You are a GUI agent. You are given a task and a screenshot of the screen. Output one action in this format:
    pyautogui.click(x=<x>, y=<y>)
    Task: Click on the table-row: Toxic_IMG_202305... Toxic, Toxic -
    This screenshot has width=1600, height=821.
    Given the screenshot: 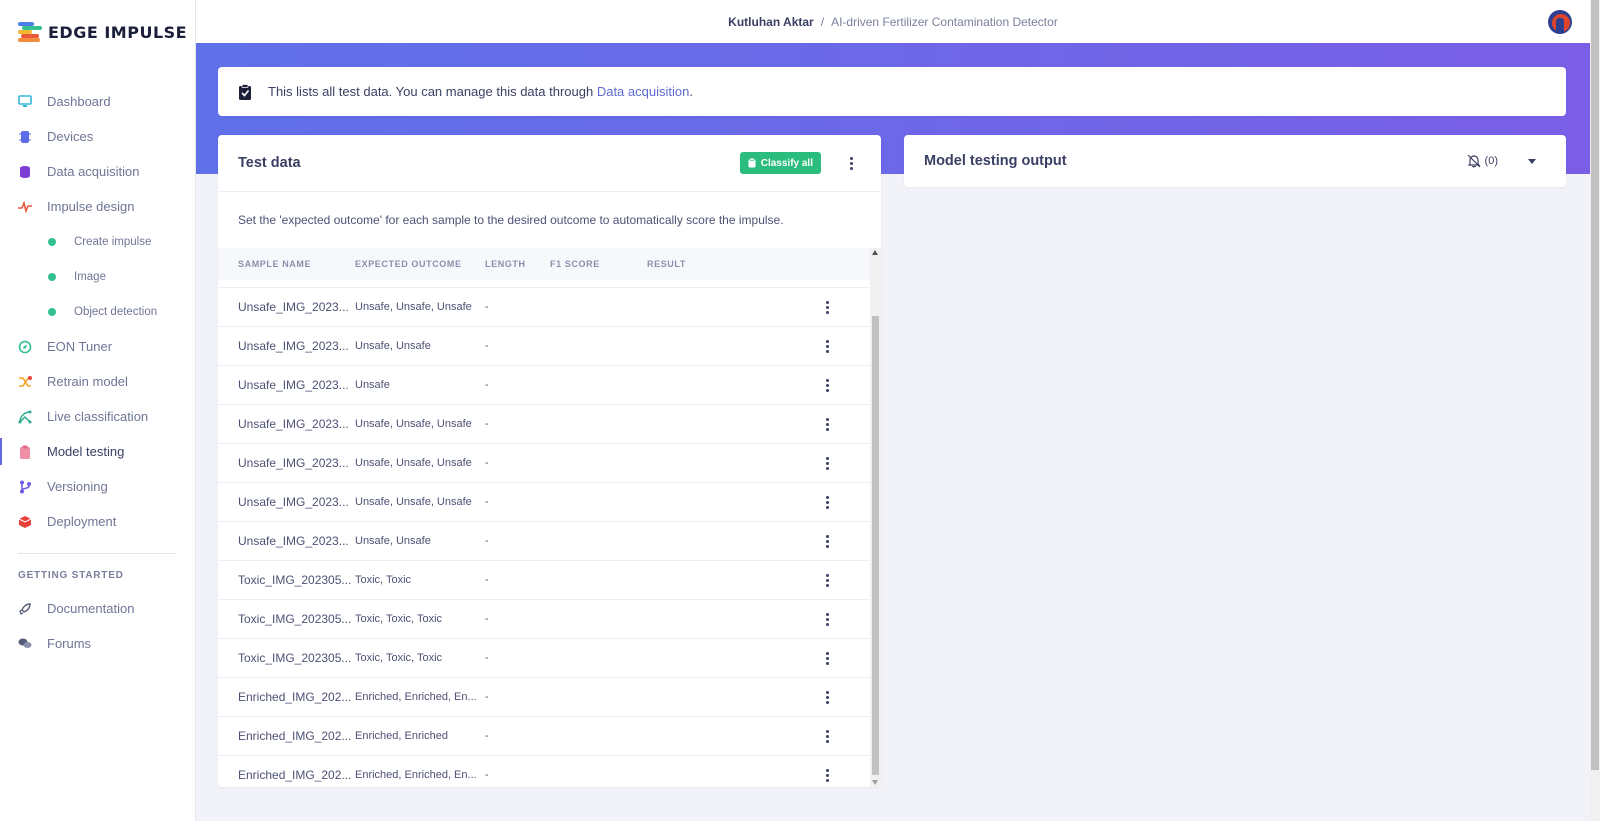 What is the action you would take?
    pyautogui.click(x=544, y=580)
    